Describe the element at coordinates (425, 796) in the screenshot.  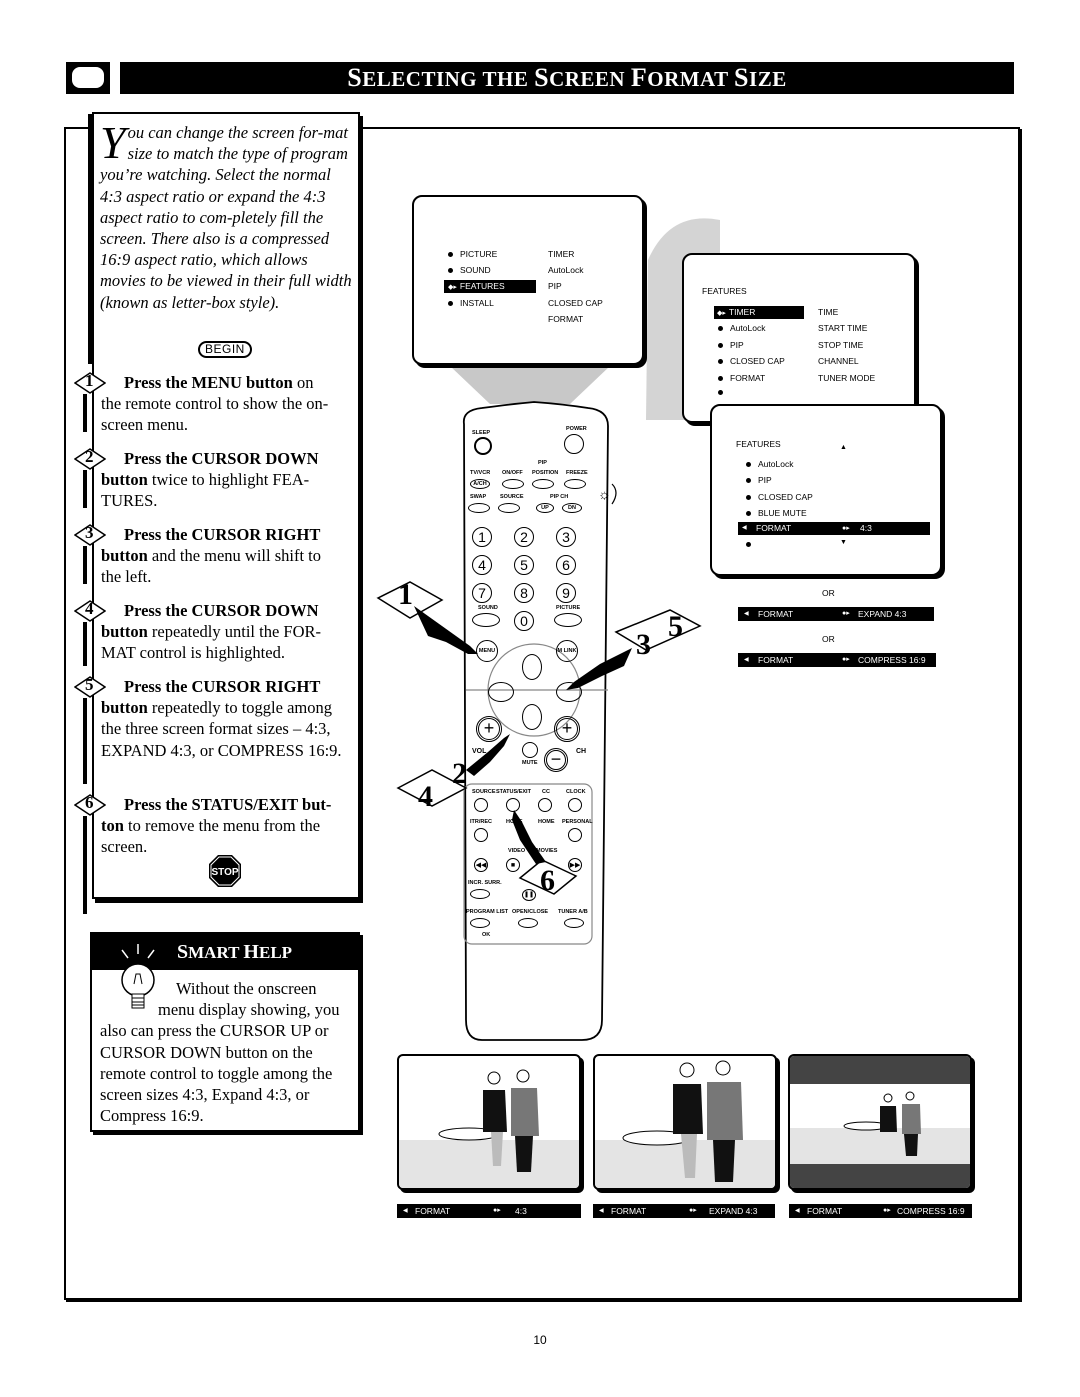
I see `callout-step-4: 4` at that location.